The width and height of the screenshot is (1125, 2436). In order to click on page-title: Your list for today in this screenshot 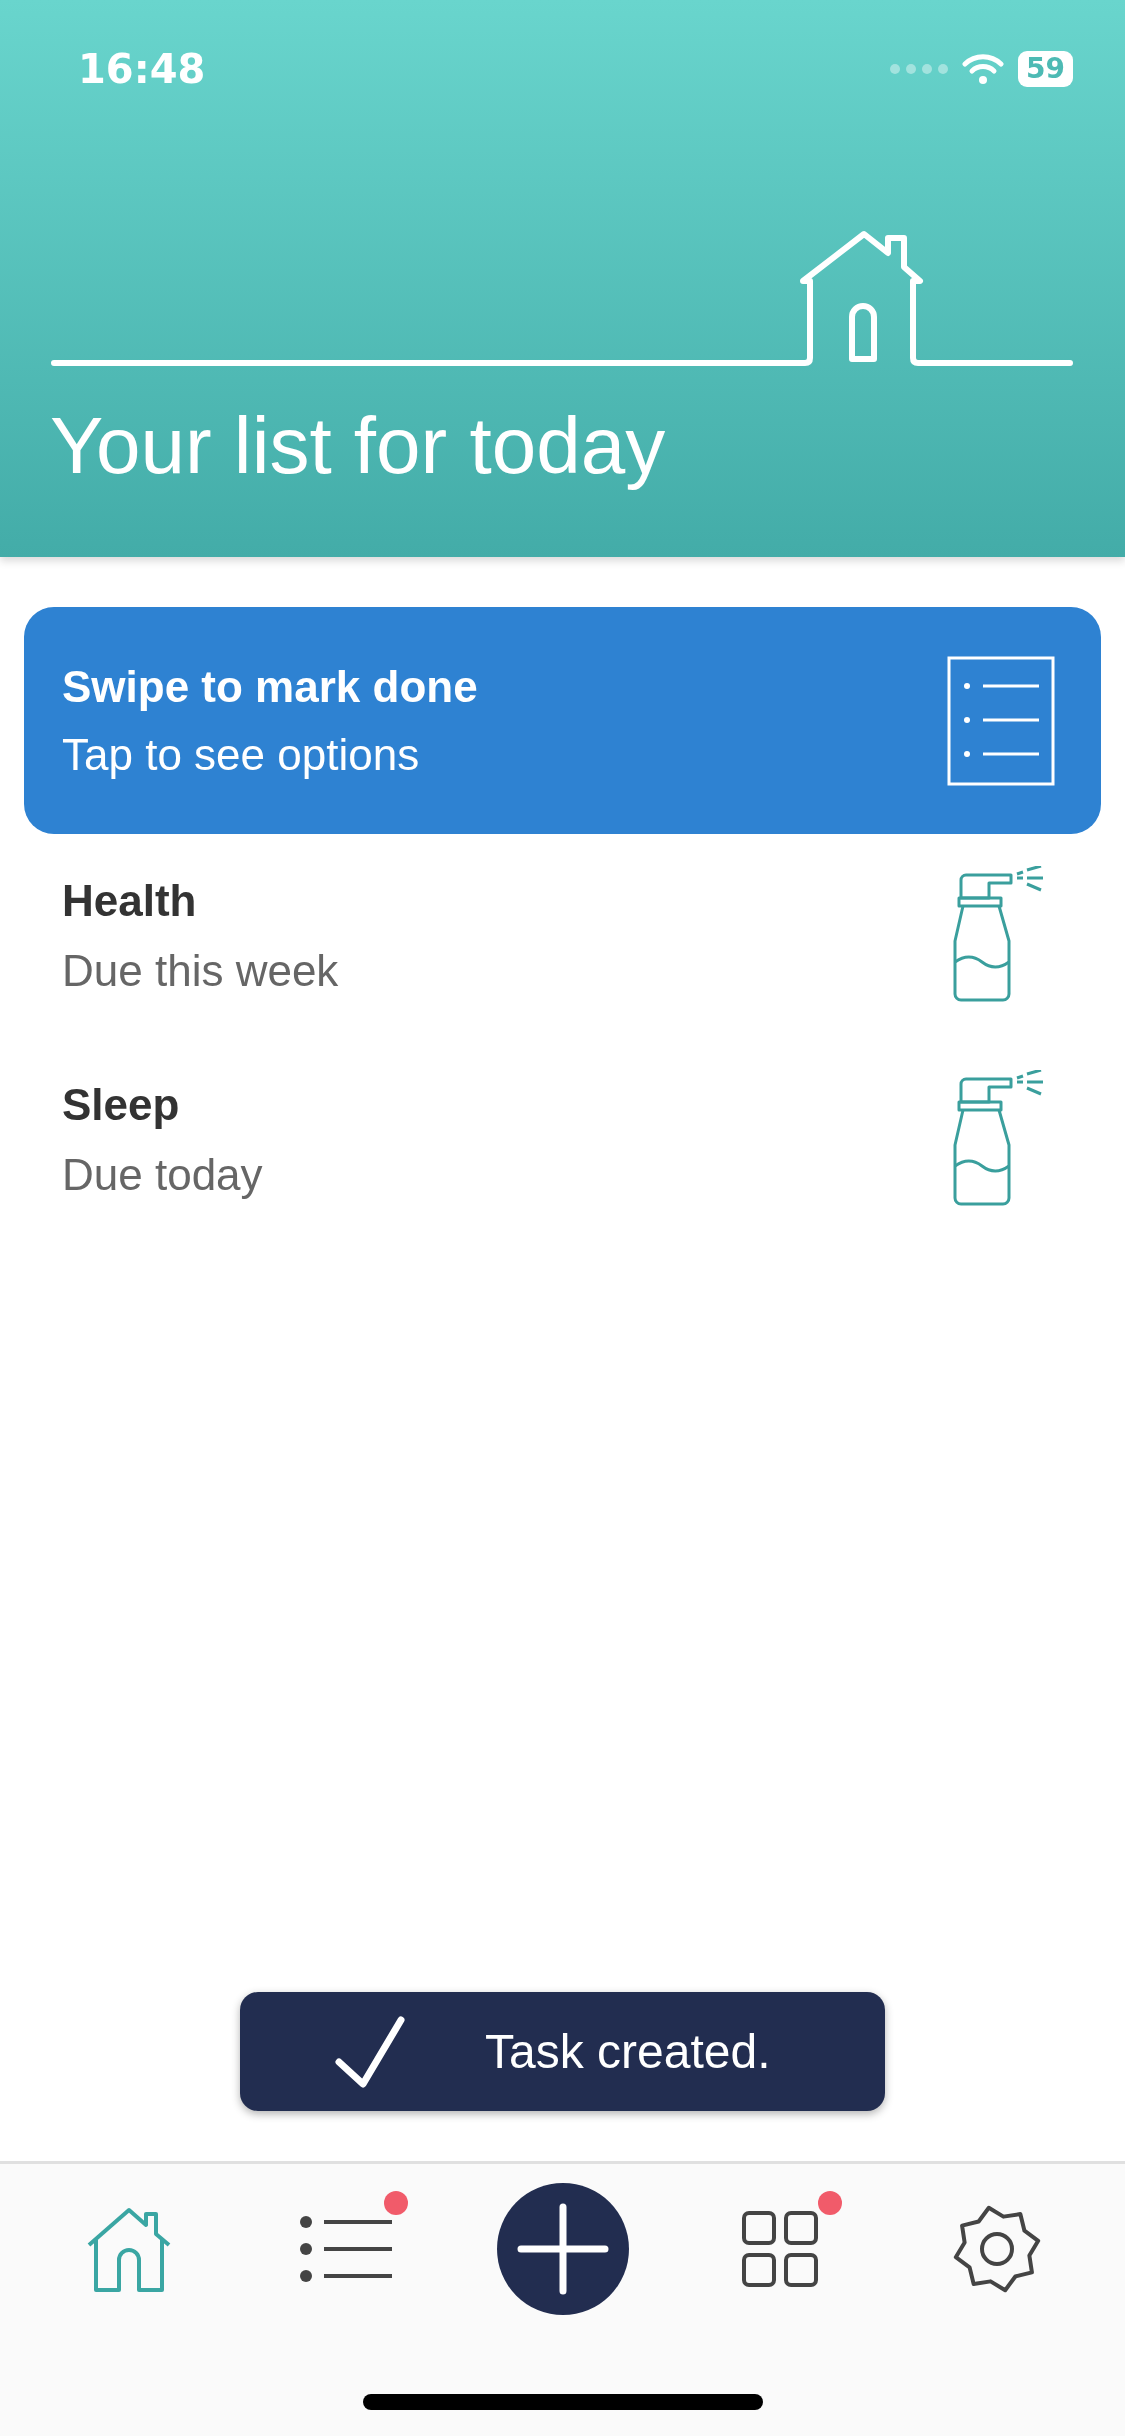, I will do `click(358, 446)`.